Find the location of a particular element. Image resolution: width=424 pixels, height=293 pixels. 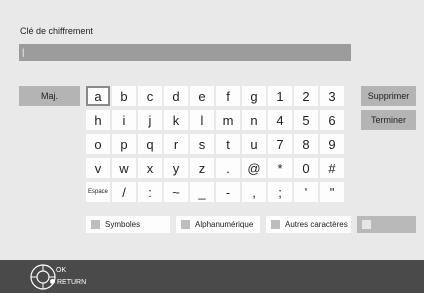

keyboard-key: ~ is located at coordinates (176, 192).